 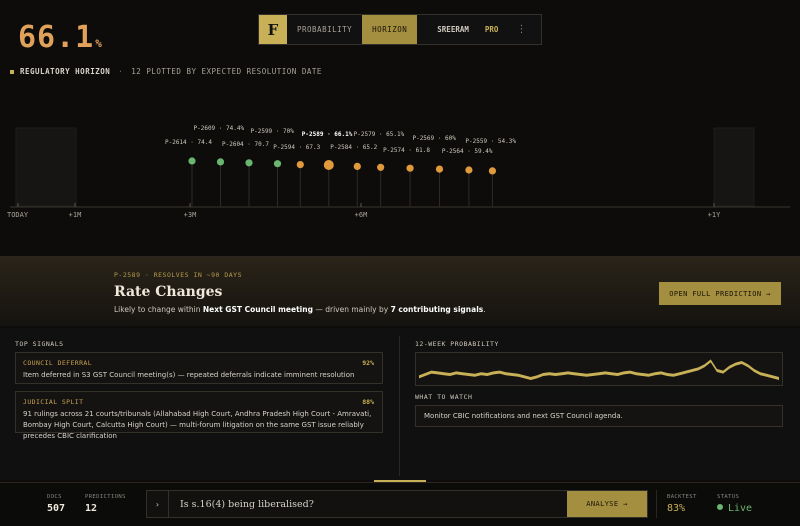 What do you see at coordinates (99, 43) in the screenshot?
I see `hero-probability-unit: %` at bounding box center [99, 43].